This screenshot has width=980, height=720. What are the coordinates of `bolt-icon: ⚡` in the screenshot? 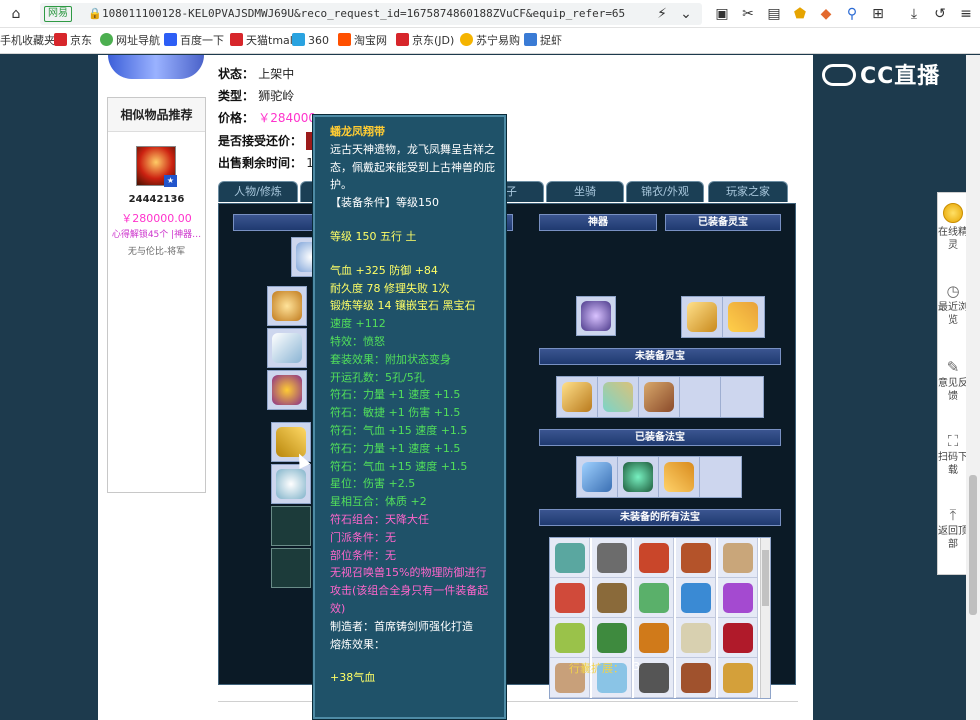 It's located at (662, 14).